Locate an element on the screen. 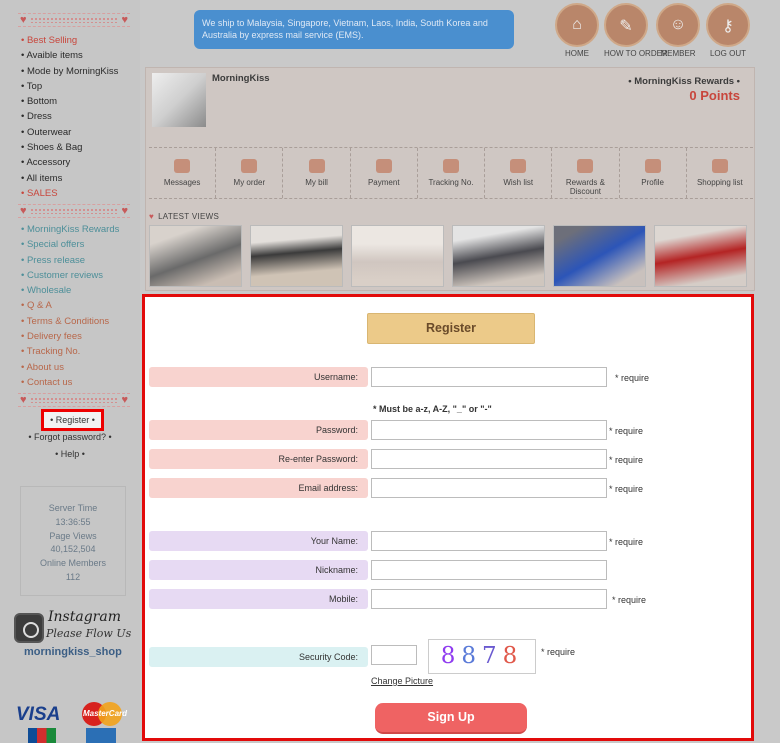 The width and height of the screenshot is (780, 743). nav-logout: ⚷ LOG OUT is located at coordinates (728, 30).